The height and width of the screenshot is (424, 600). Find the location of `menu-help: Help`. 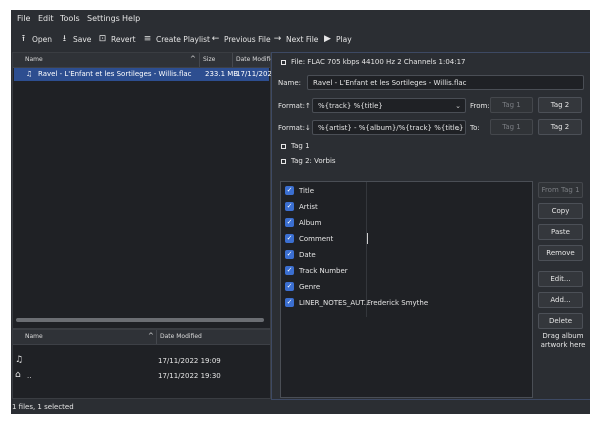

menu-help: Help is located at coordinates (131, 18).